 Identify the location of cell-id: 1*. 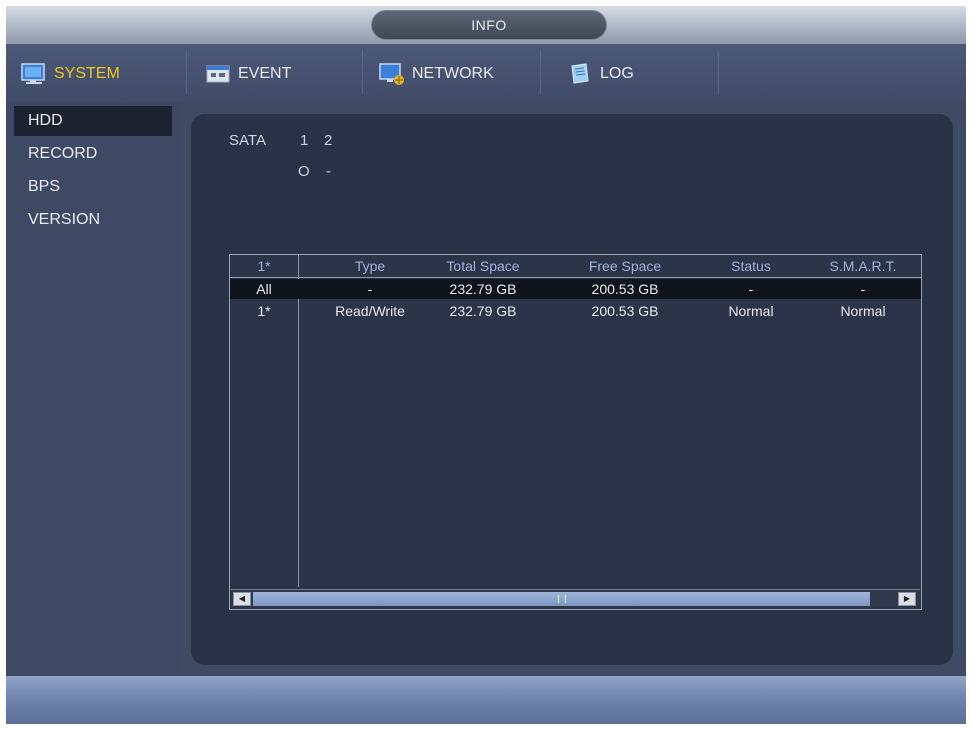
(264, 311).